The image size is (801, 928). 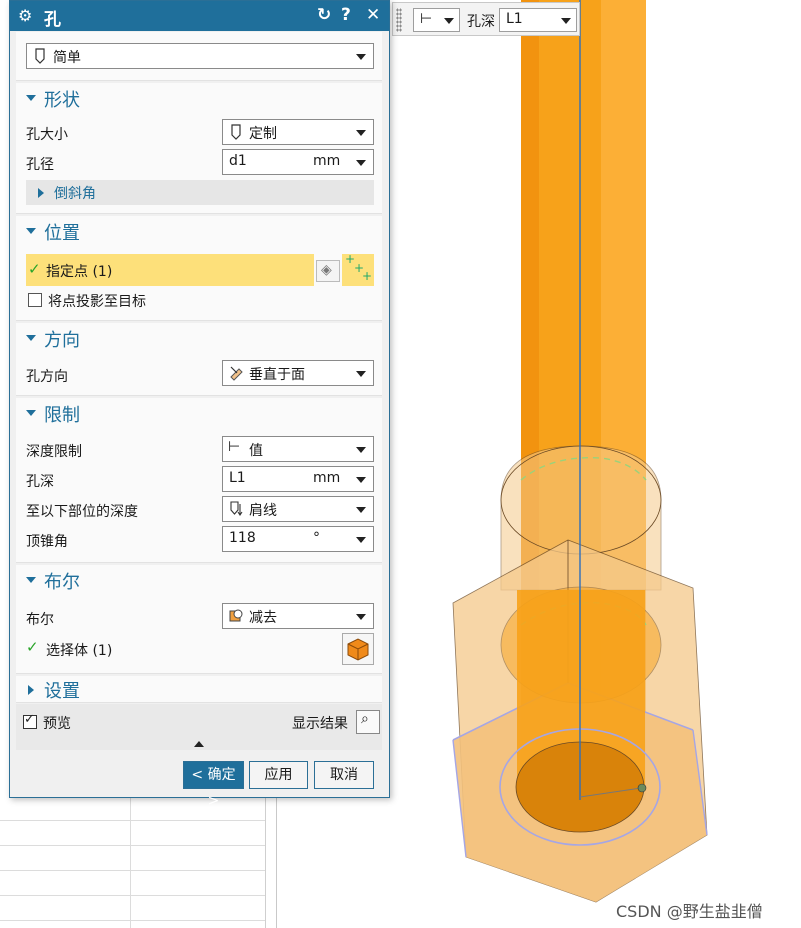 What do you see at coordinates (35, 300) in the screenshot?
I see `project-point-checkbox` at bounding box center [35, 300].